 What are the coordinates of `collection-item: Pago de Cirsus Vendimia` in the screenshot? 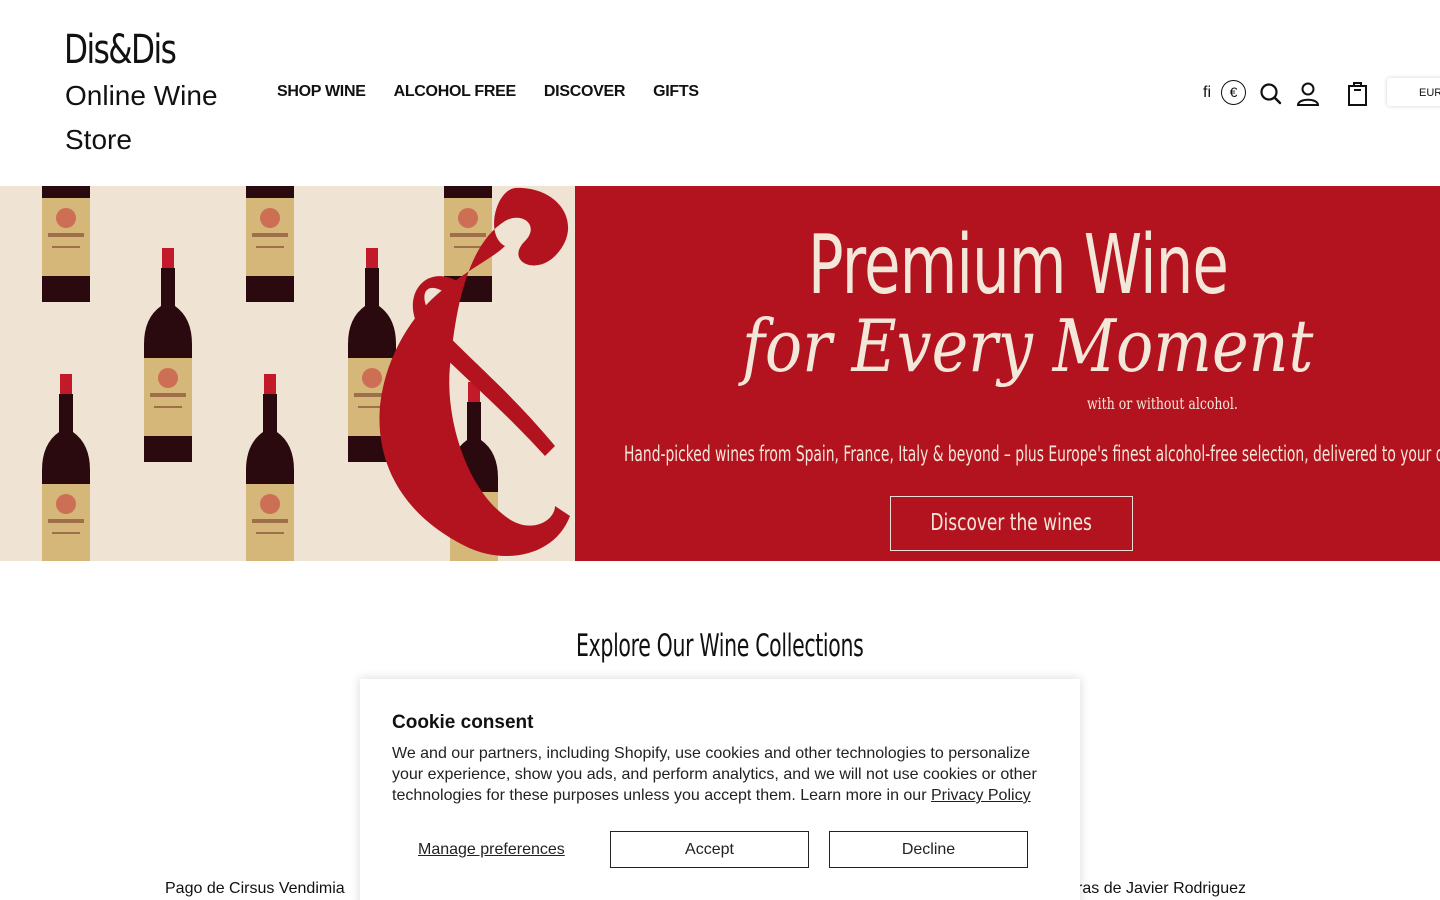 It's located at (255, 889).